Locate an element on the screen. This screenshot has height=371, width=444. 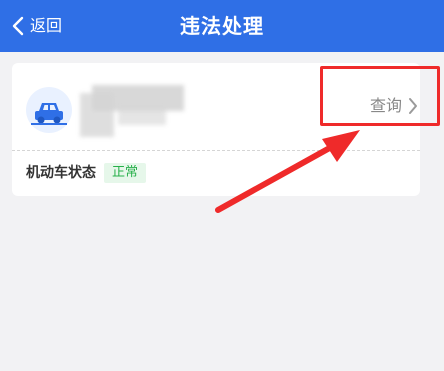
vehicle-status-label: 机动车状态 is located at coordinates (61, 173).